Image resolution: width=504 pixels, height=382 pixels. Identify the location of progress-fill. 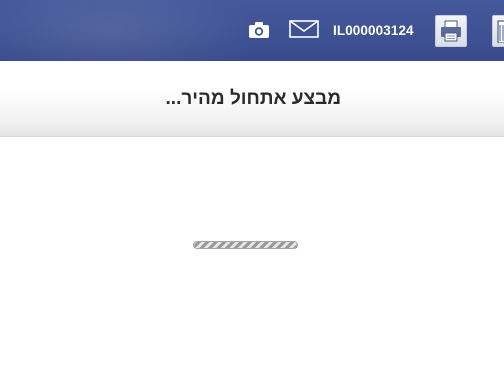
(245, 245).